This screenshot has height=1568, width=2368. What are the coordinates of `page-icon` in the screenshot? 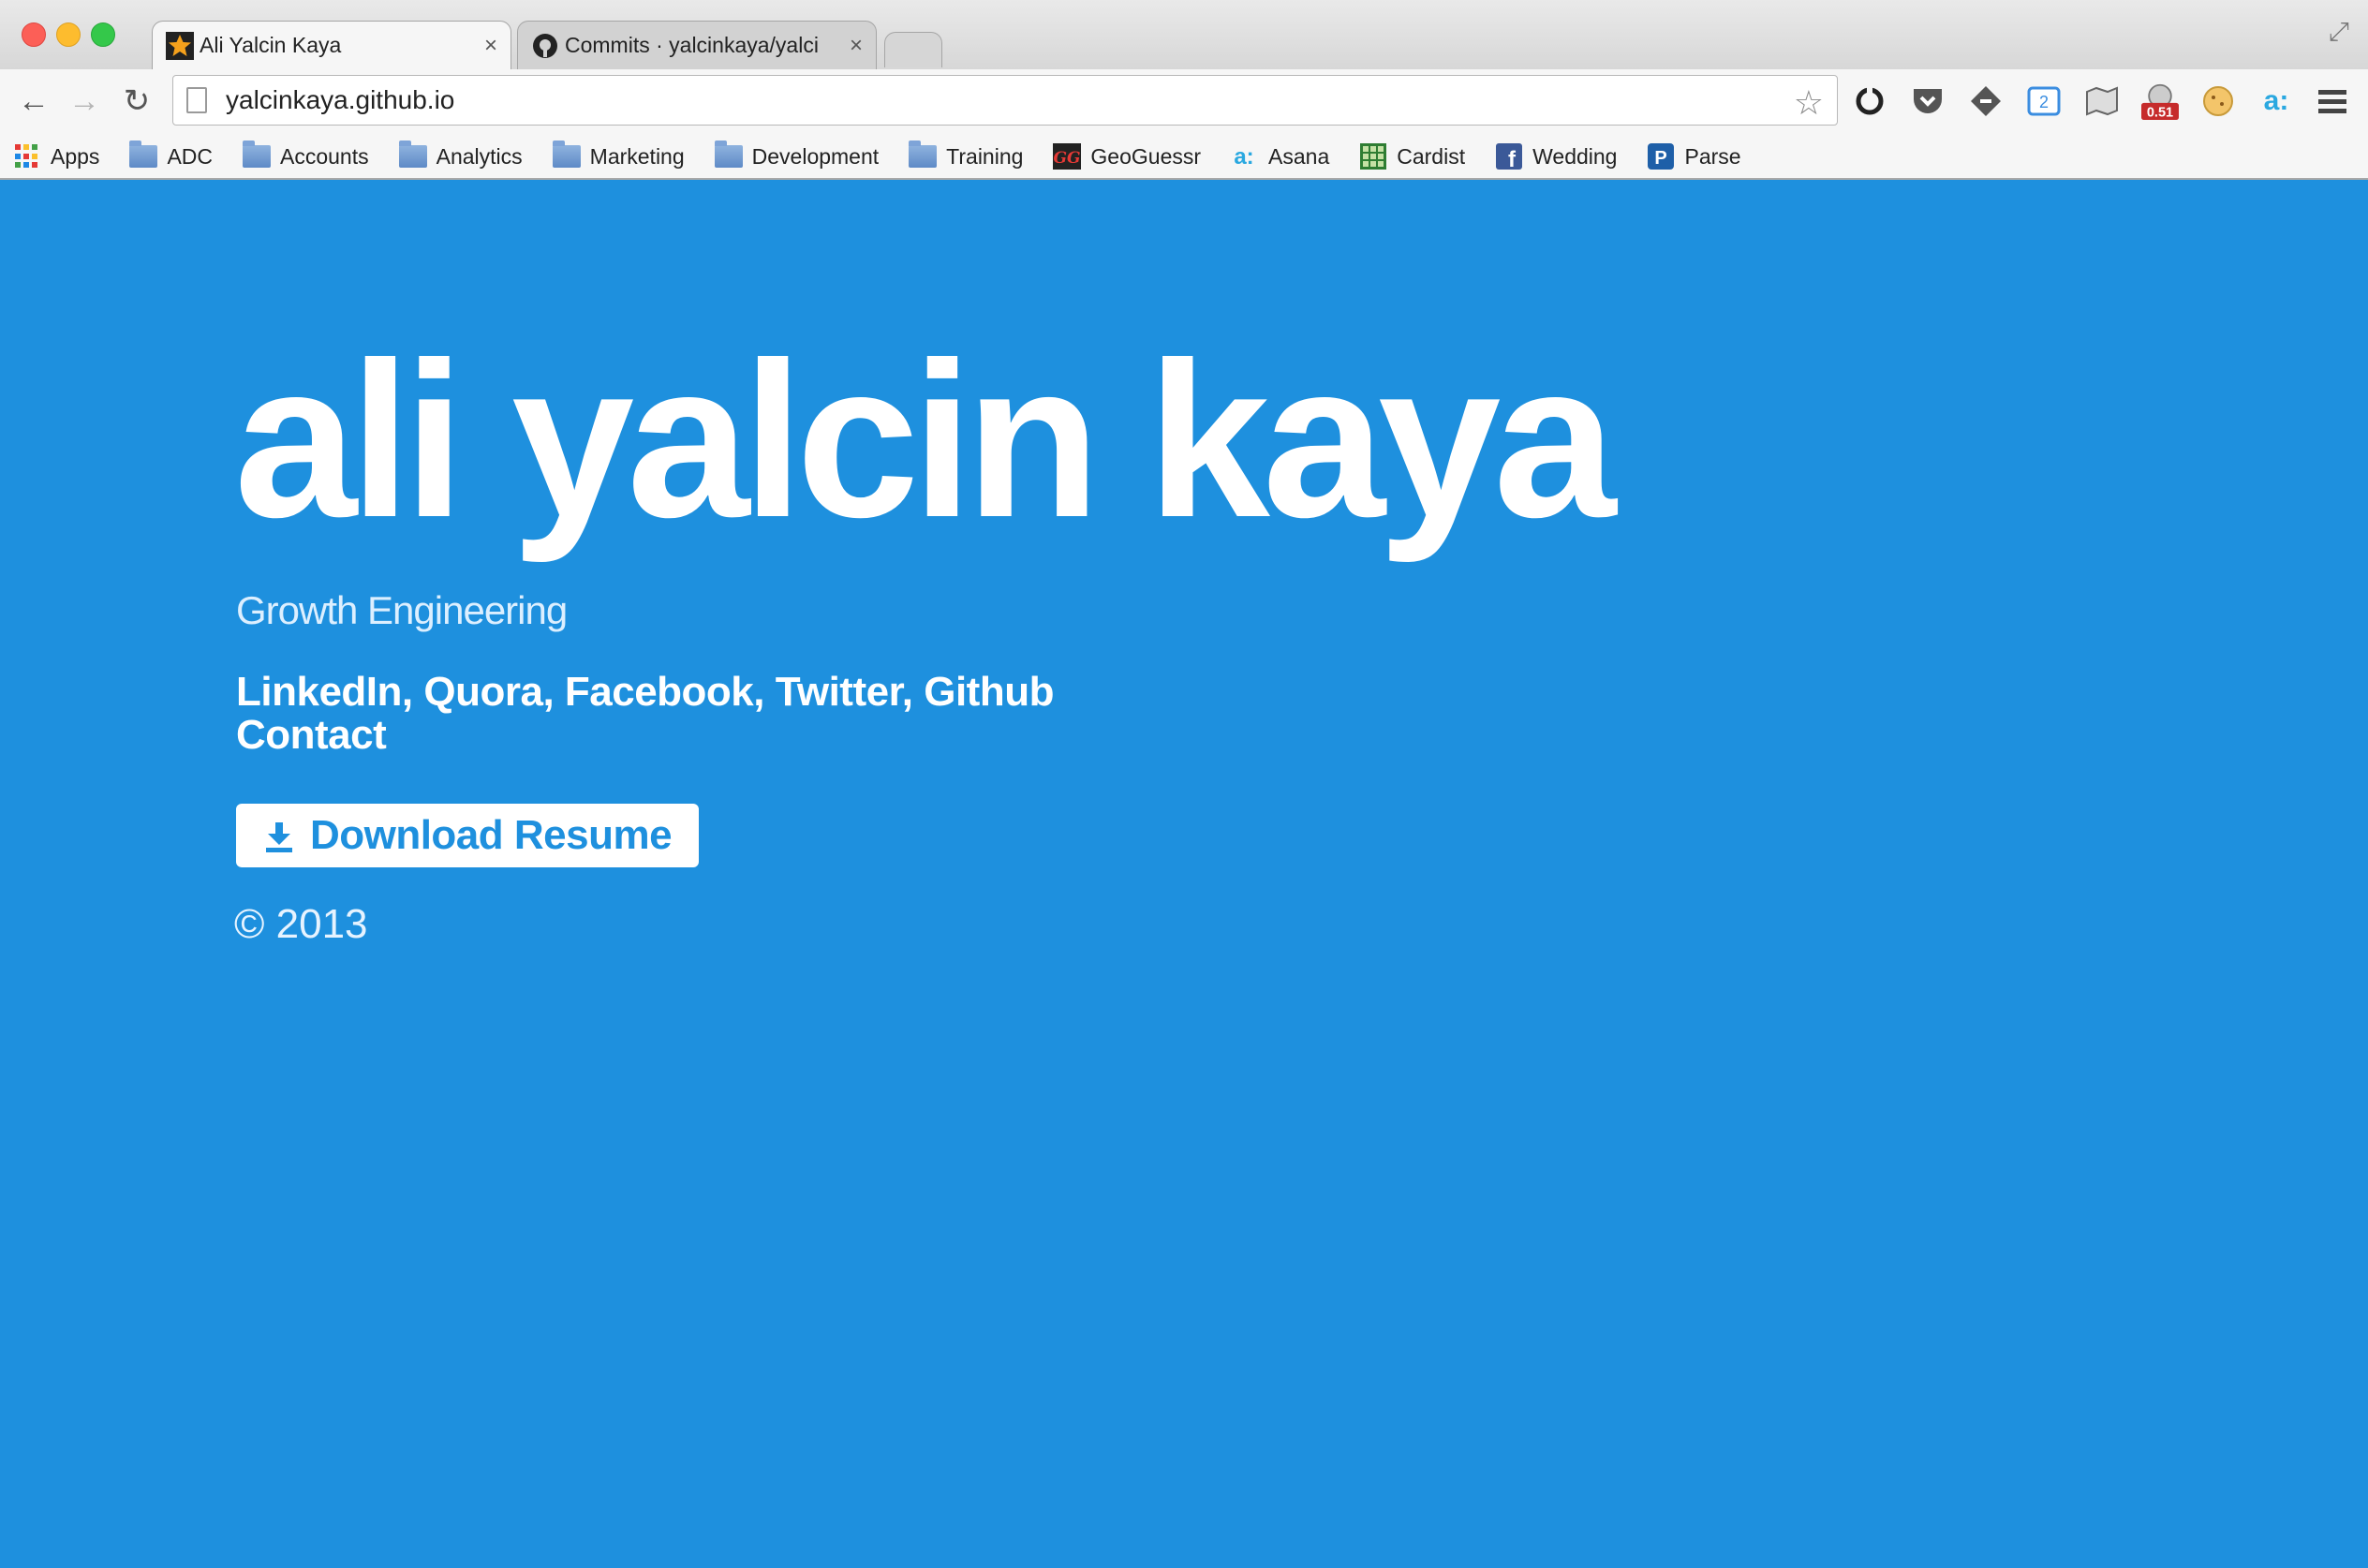 It's located at (196, 100).